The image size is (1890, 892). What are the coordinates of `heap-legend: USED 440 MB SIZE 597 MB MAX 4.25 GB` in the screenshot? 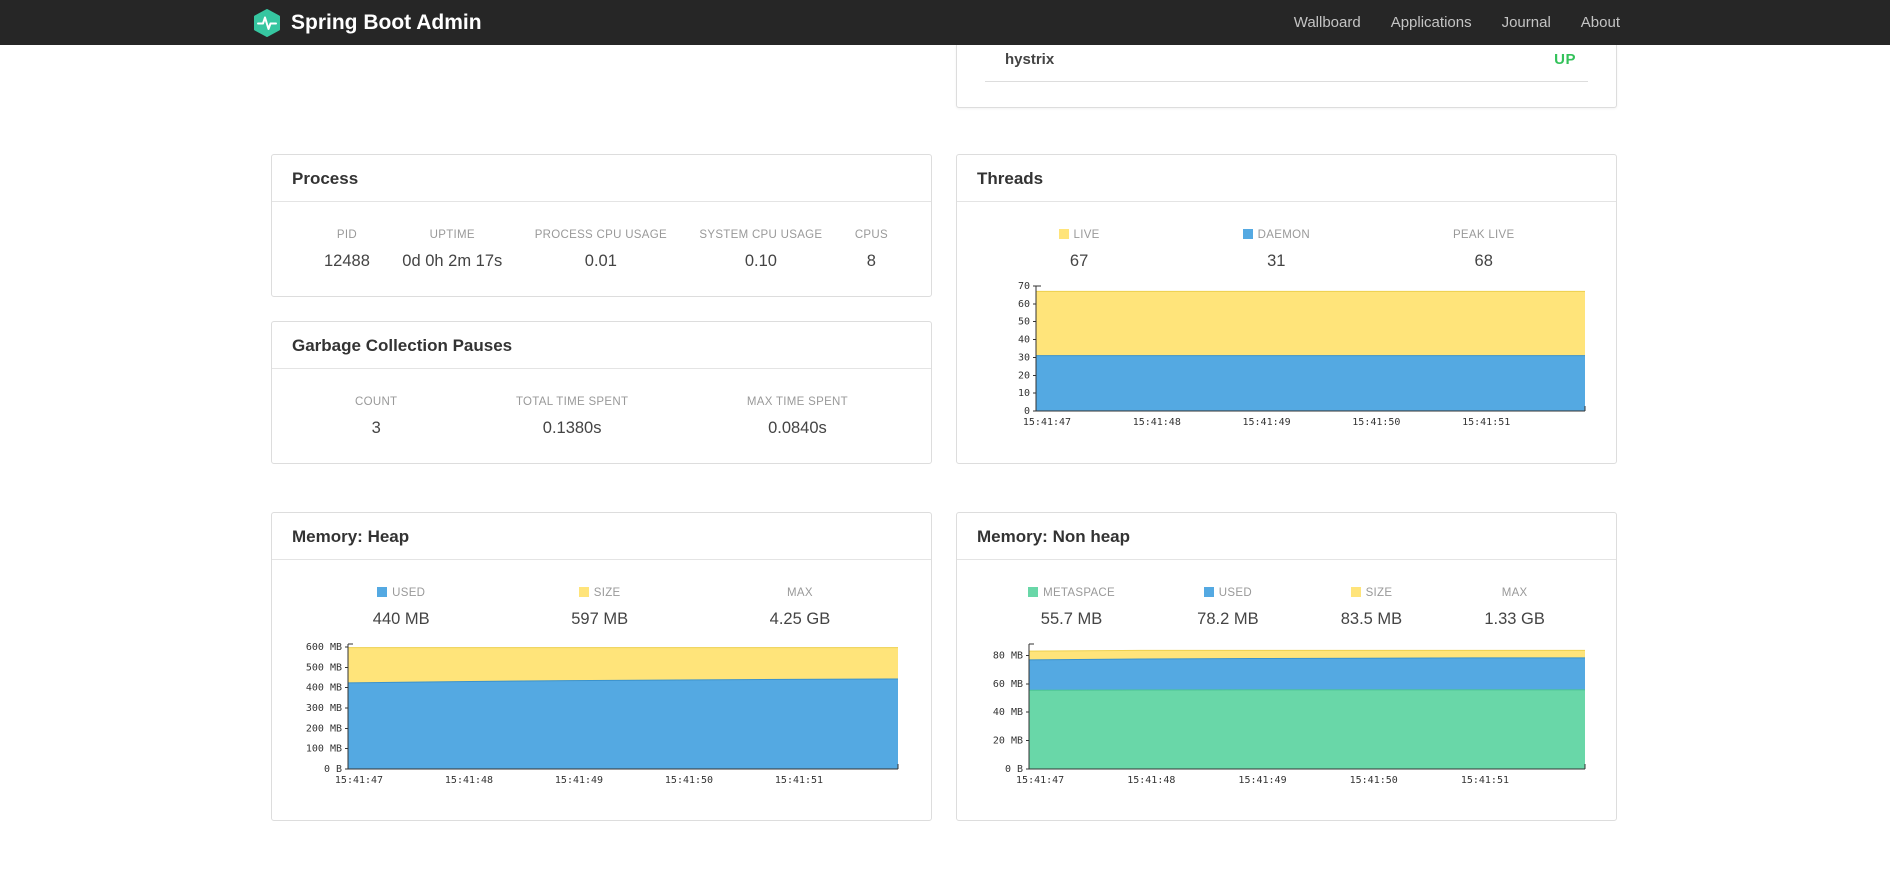 It's located at (601, 594).